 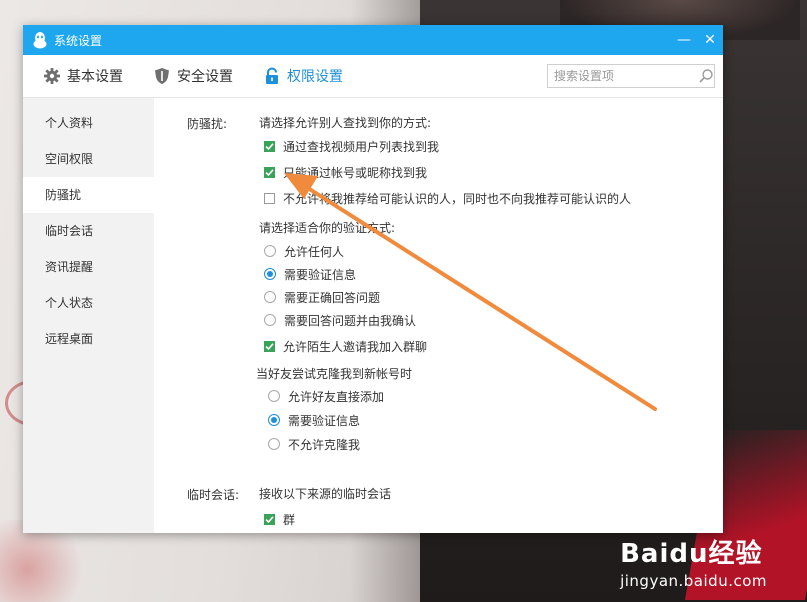 I want to click on watermark-brand: Baidu经验, so click(x=691, y=554).